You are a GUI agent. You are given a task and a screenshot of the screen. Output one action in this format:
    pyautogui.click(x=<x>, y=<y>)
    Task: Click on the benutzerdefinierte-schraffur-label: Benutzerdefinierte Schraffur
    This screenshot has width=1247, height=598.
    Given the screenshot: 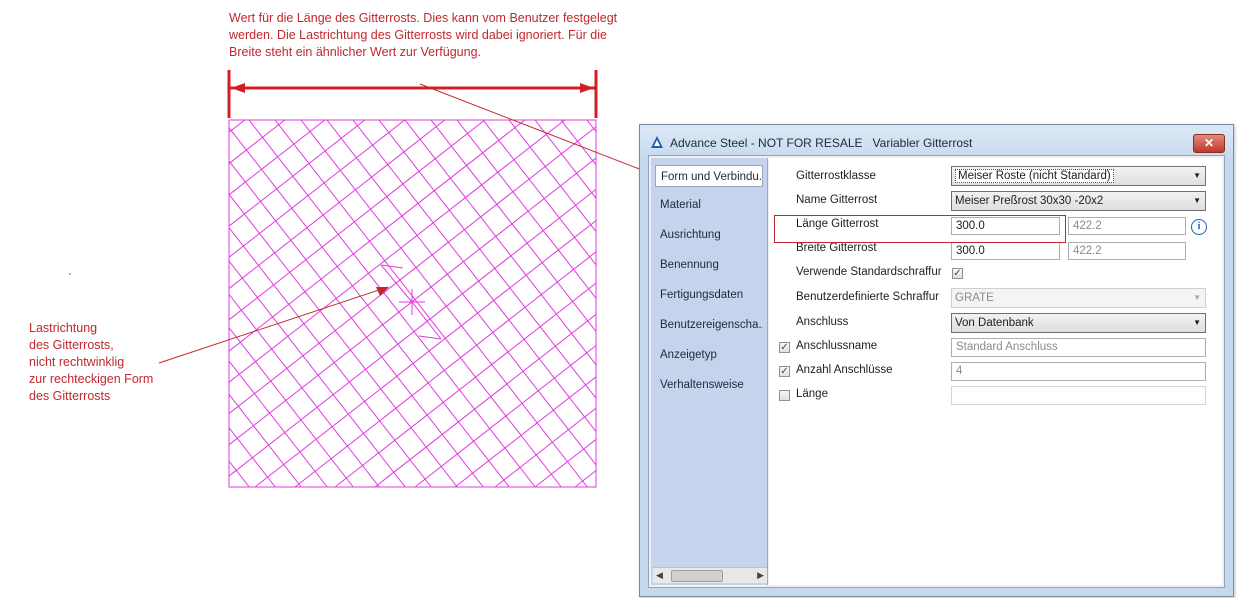 What is the action you would take?
    pyautogui.click(x=867, y=297)
    